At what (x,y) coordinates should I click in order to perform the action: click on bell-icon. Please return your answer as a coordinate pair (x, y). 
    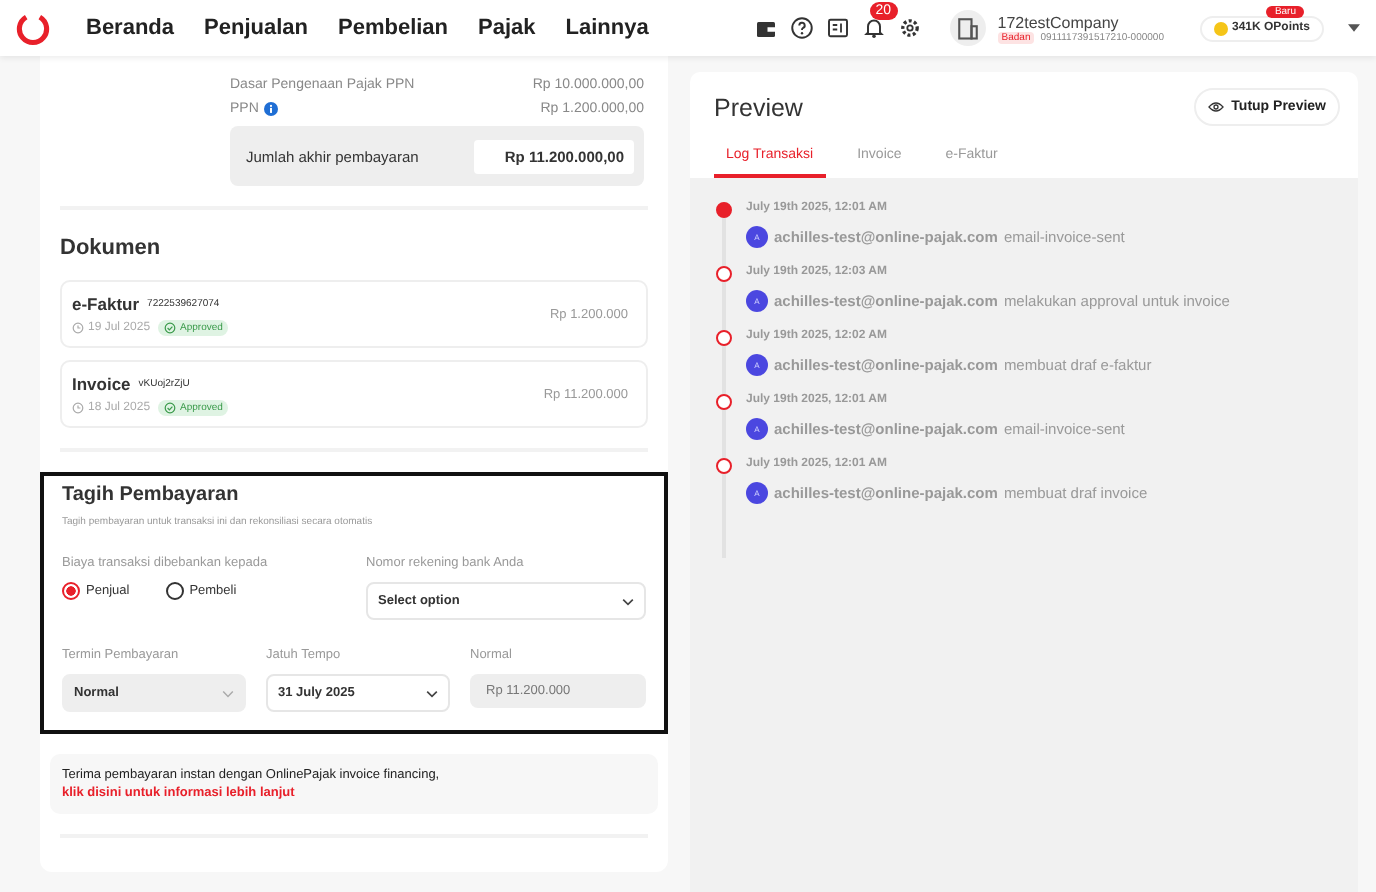
    Looking at the image, I should click on (873, 28).